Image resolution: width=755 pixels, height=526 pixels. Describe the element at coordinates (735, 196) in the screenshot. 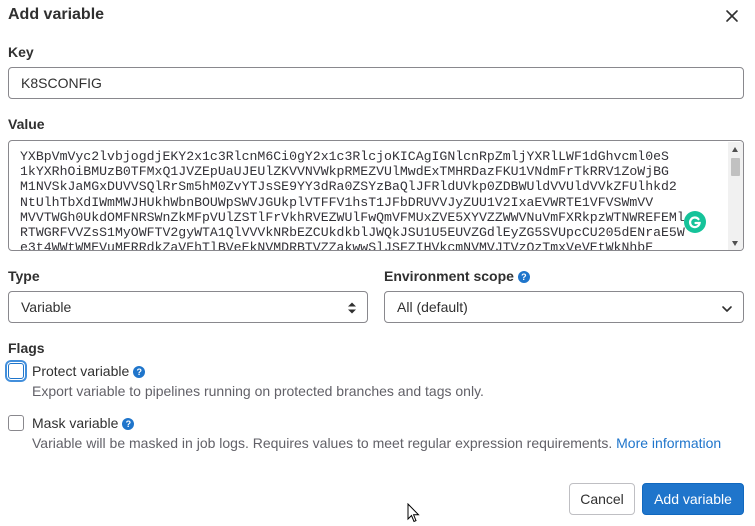

I see `value-scrollbar` at that location.